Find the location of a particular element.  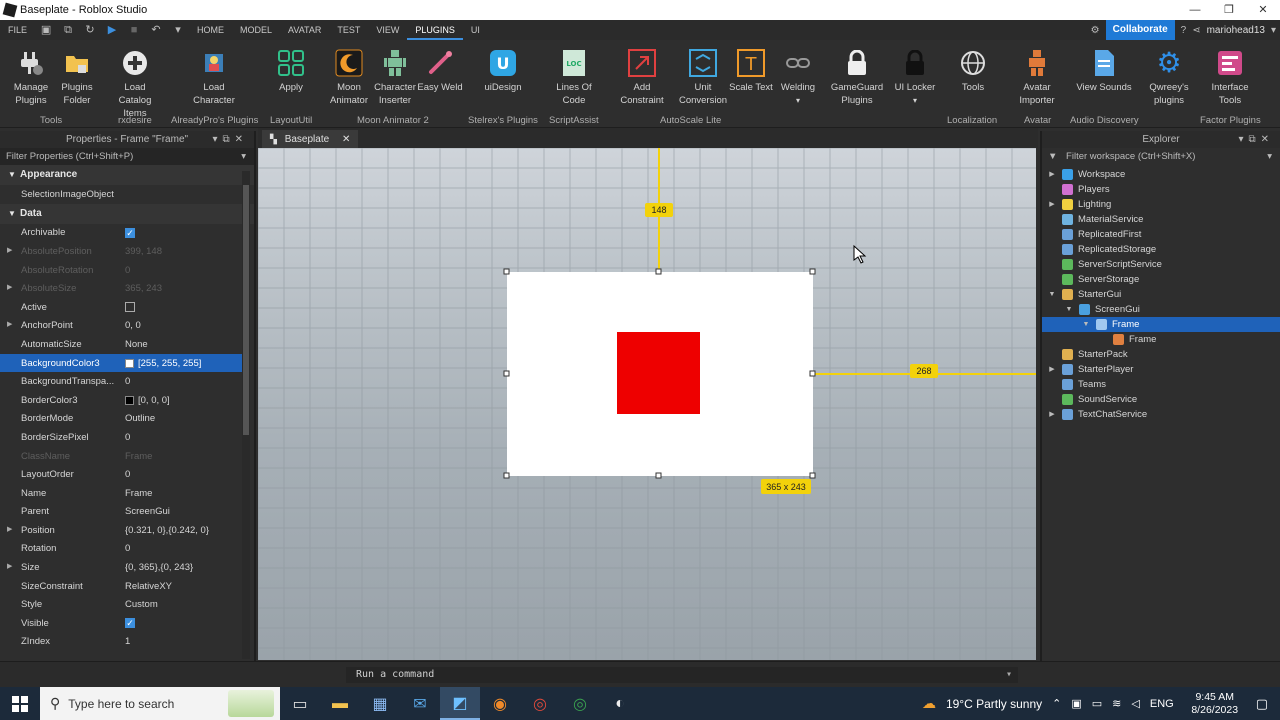

clock: 9:45 AM 8/26/2023 is located at coordinates (1215, 704).